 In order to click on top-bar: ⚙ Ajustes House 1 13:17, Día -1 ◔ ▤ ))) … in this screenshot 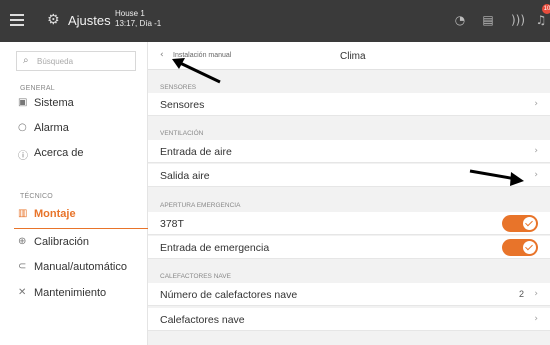, I will do `click(275, 21)`.